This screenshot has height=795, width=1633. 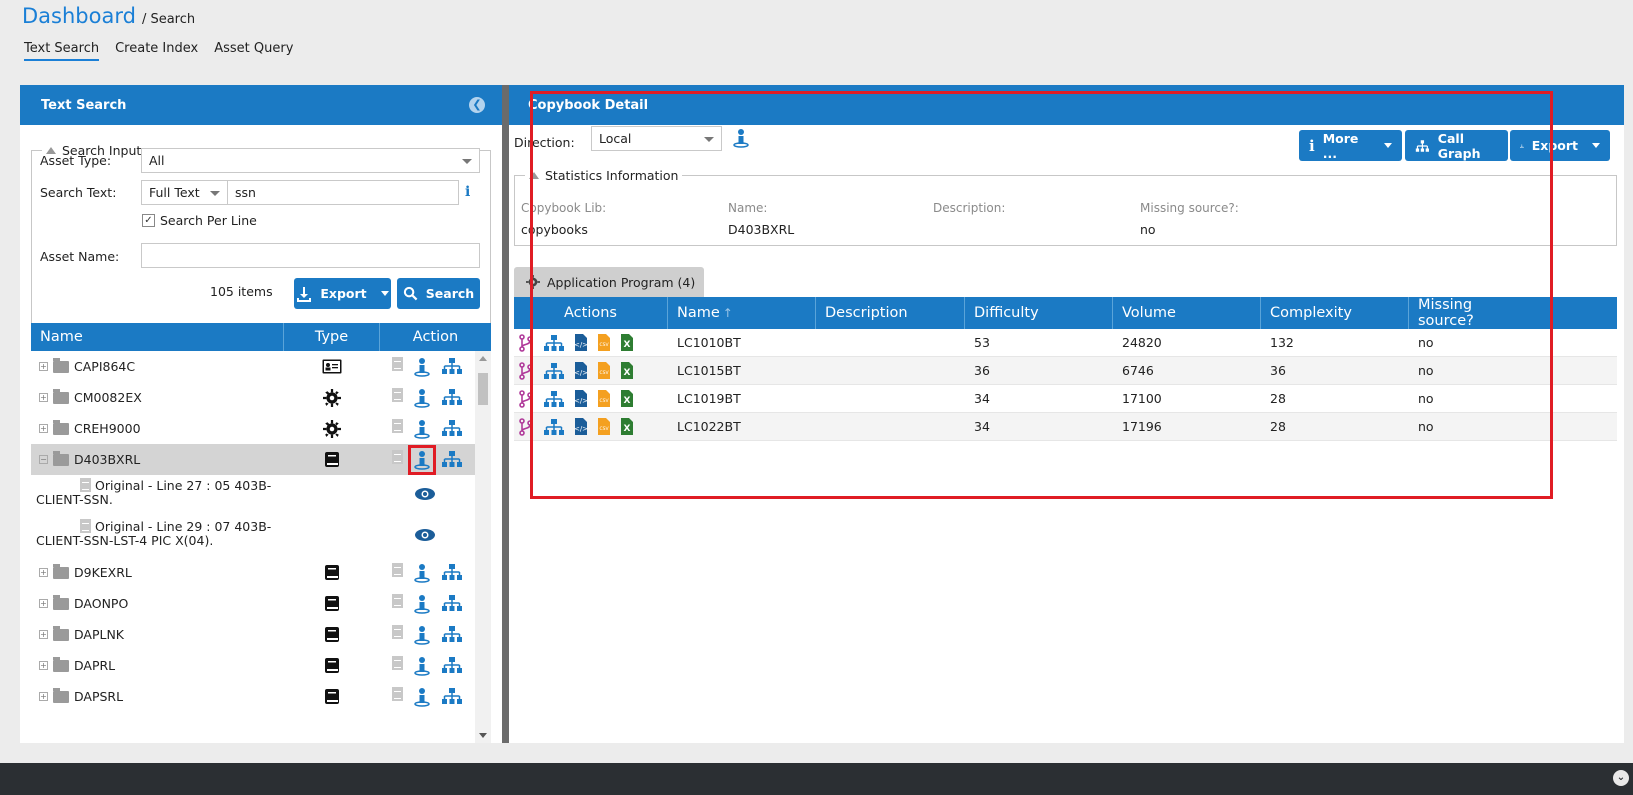 What do you see at coordinates (435, 337) in the screenshot?
I see `column-header-action: Action` at bounding box center [435, 337].